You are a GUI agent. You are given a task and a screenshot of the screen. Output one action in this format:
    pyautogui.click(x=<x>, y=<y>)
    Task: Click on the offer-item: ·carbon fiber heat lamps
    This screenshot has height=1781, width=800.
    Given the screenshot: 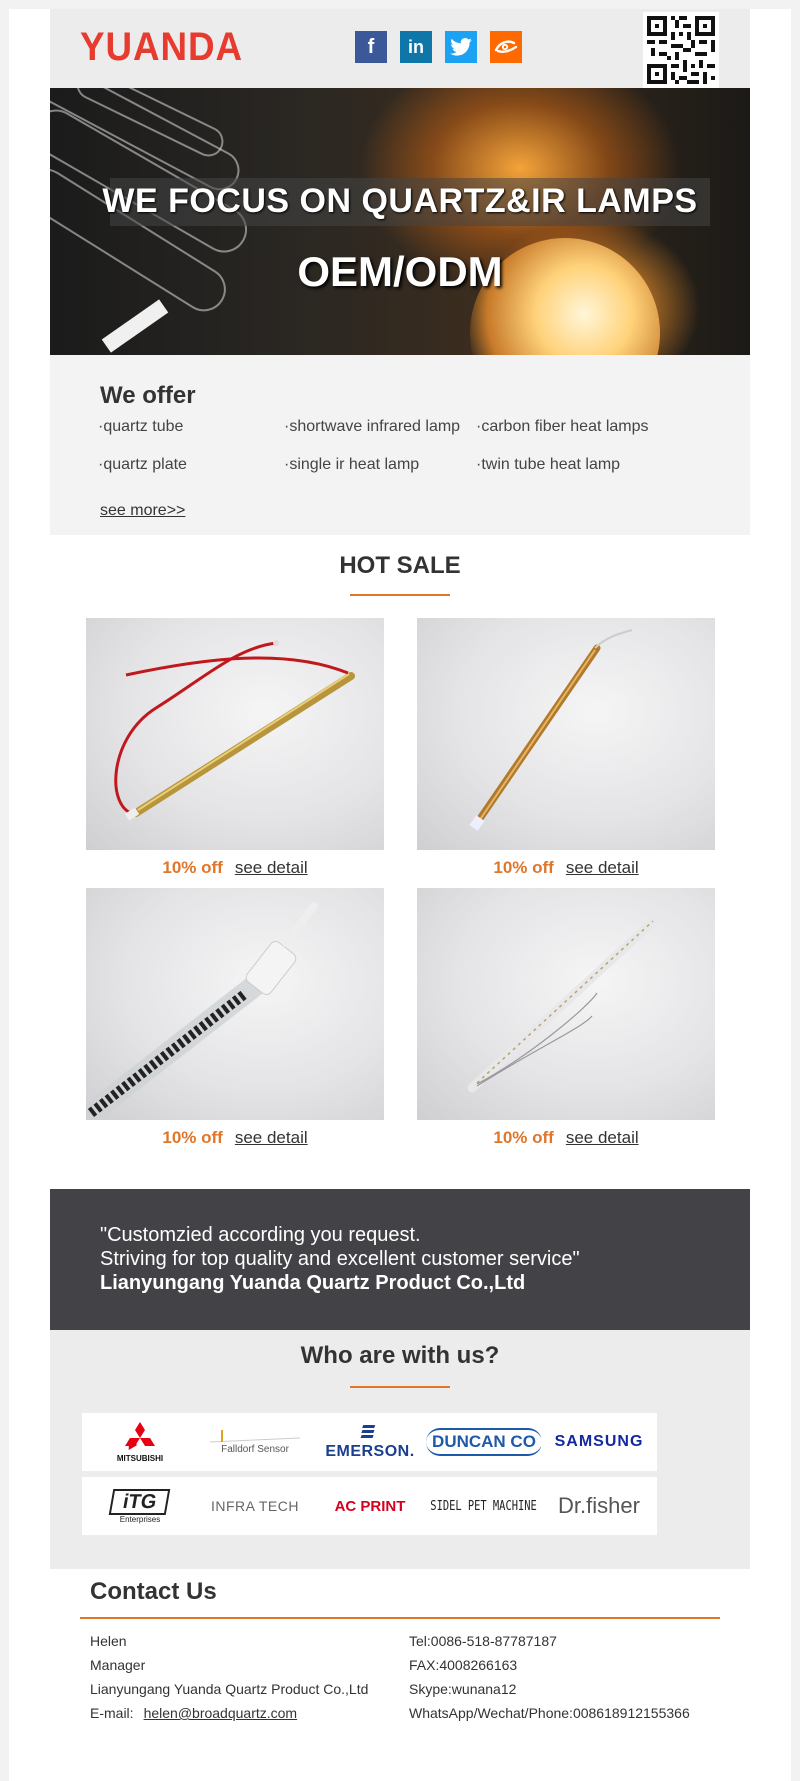 What is the action you would take?
    pyautogui.click(x=562, y=426)
    